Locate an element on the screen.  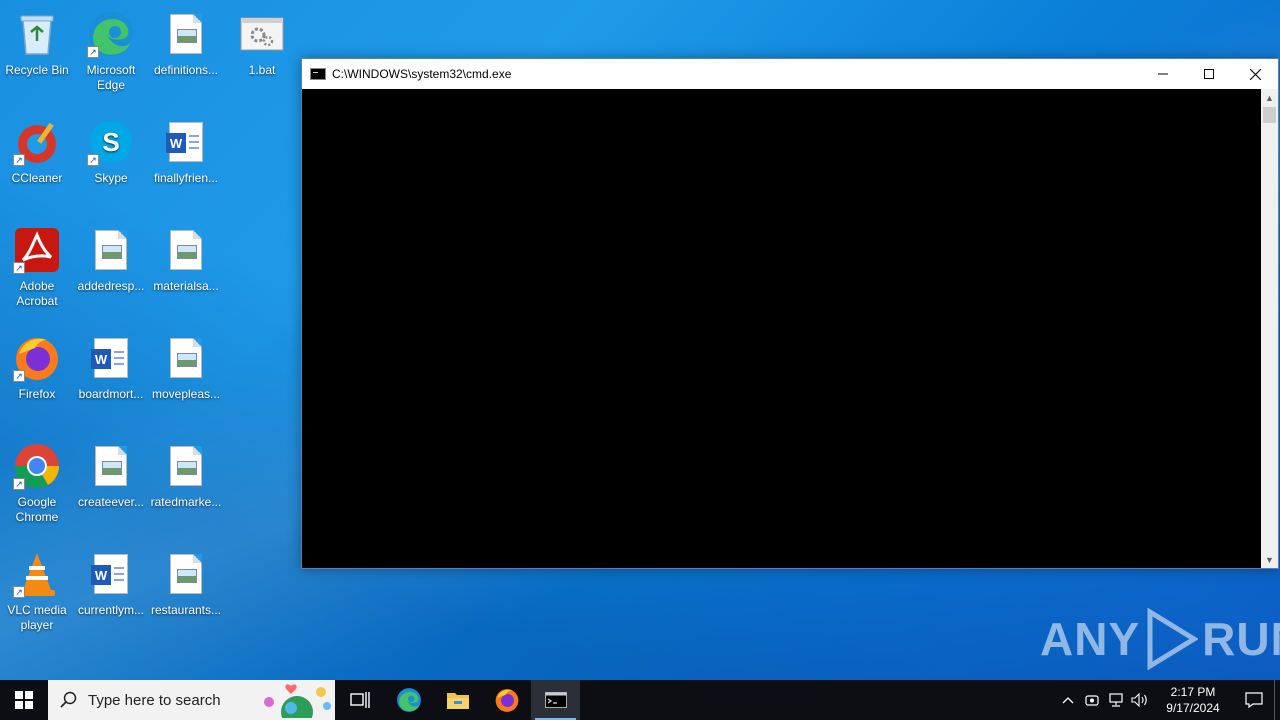
firefox-icon: ↗ is located at coordinates (37, 358).